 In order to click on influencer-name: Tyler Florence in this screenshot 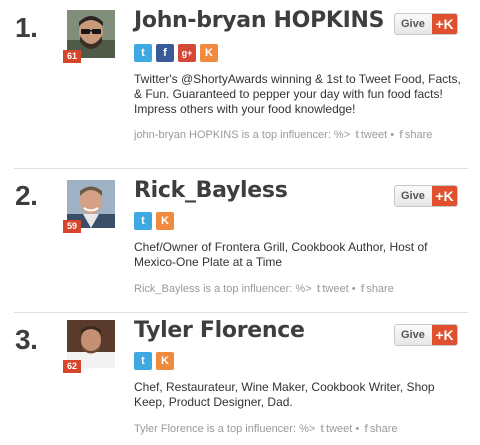, I will do `click(219, 330)`.